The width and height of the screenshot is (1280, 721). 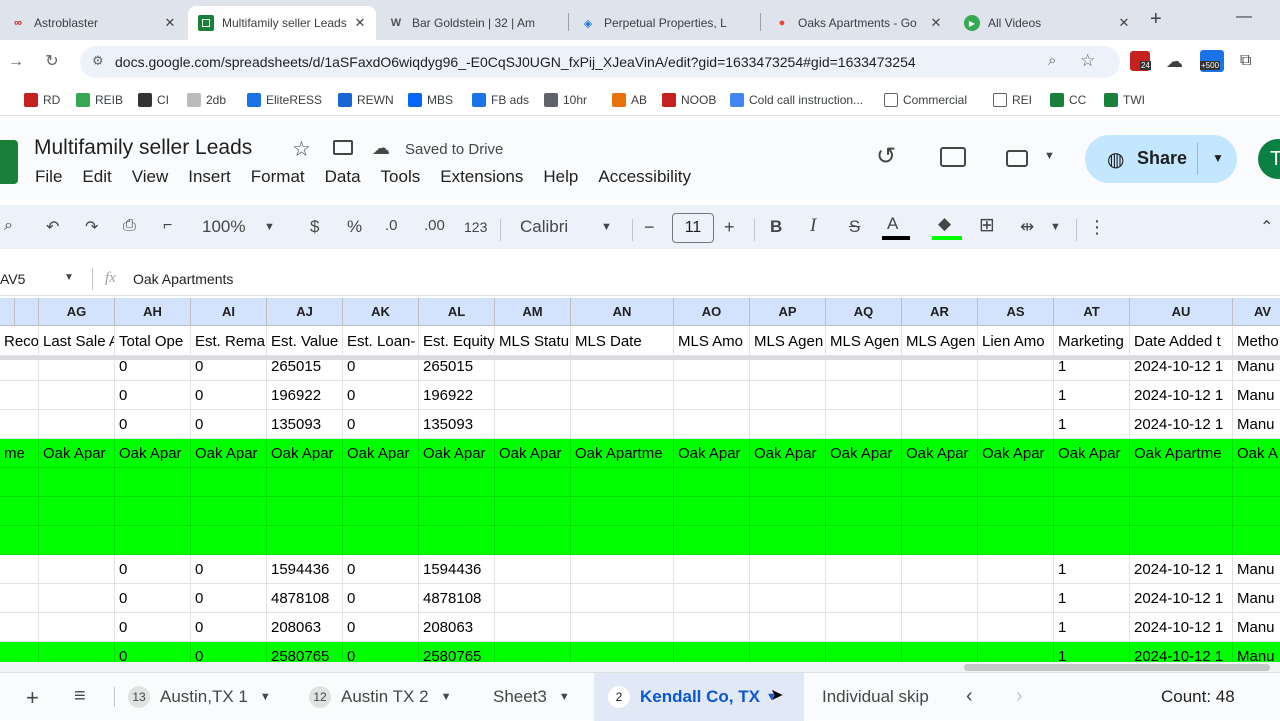 What do you see at coordinates (500, 100) in the screenshot?
I see `bookmark-item: FB ads` at bounding box center [500, 100].